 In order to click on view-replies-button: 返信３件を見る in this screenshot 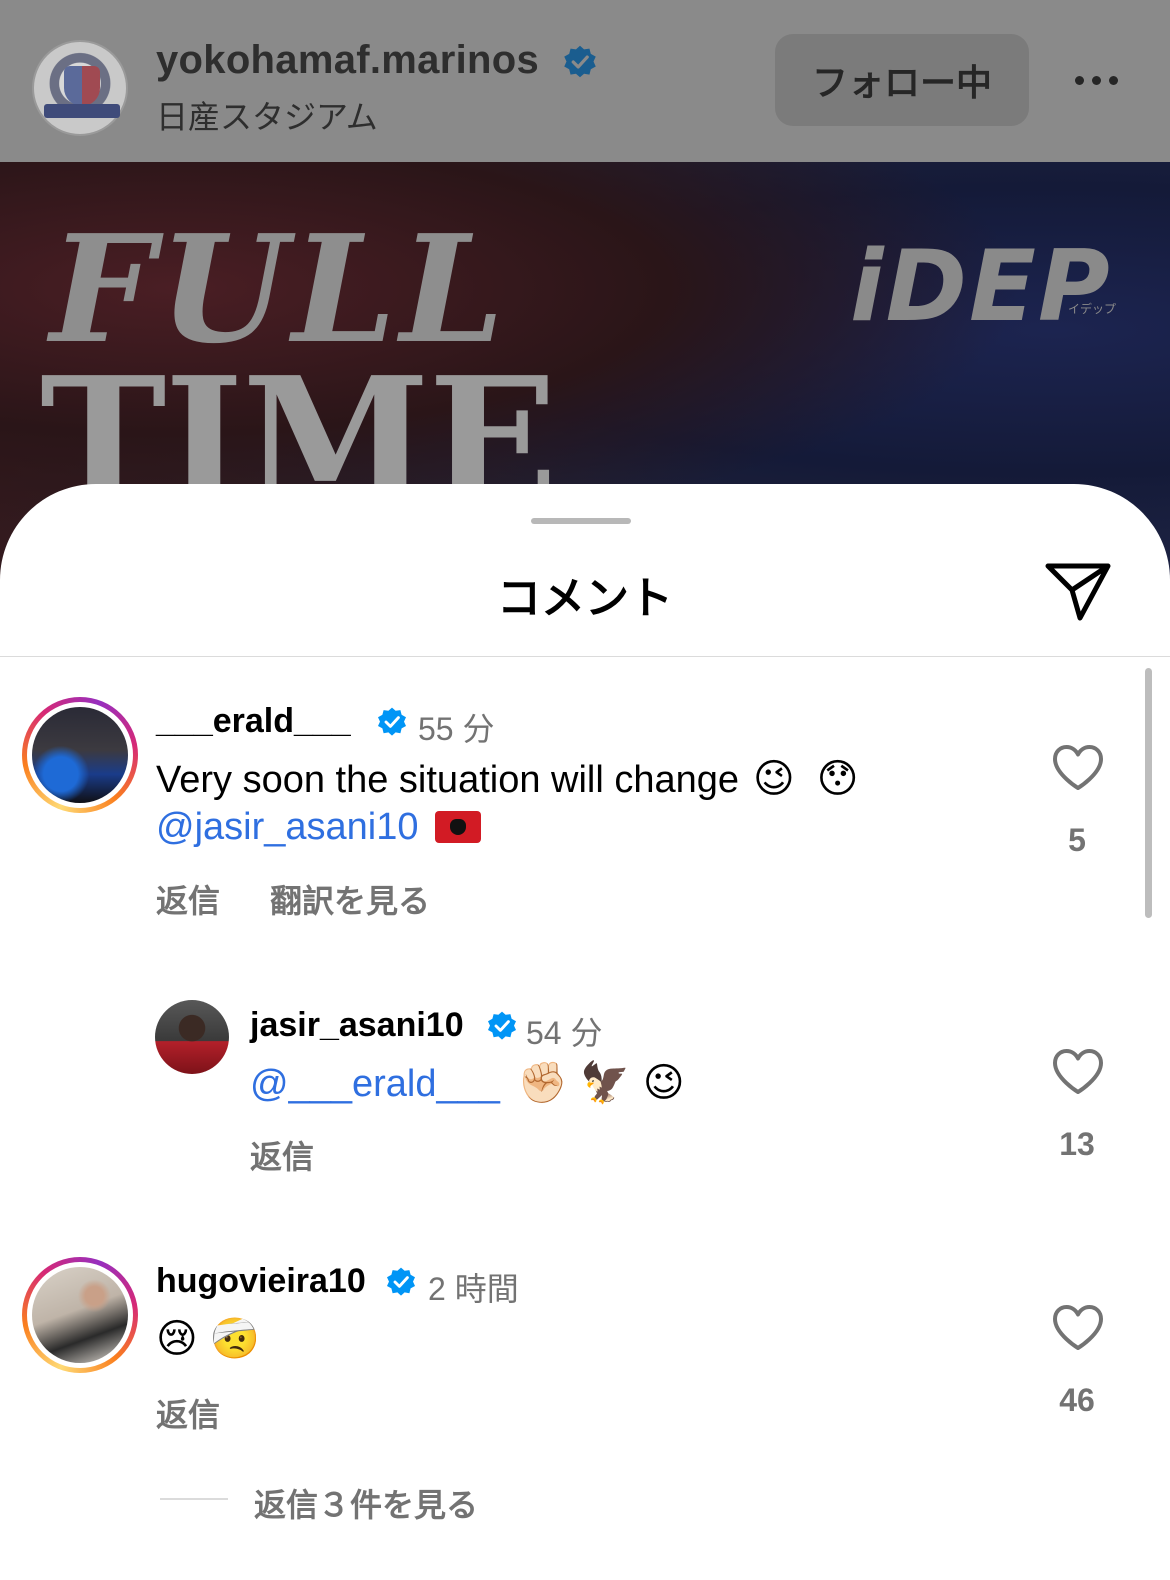, I will do `click(366, 1503)`.